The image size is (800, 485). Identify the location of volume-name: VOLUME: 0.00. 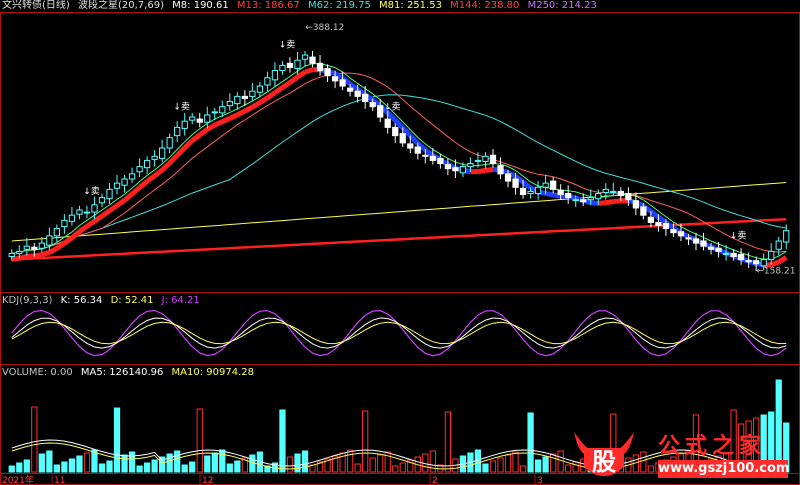
(37, 372).